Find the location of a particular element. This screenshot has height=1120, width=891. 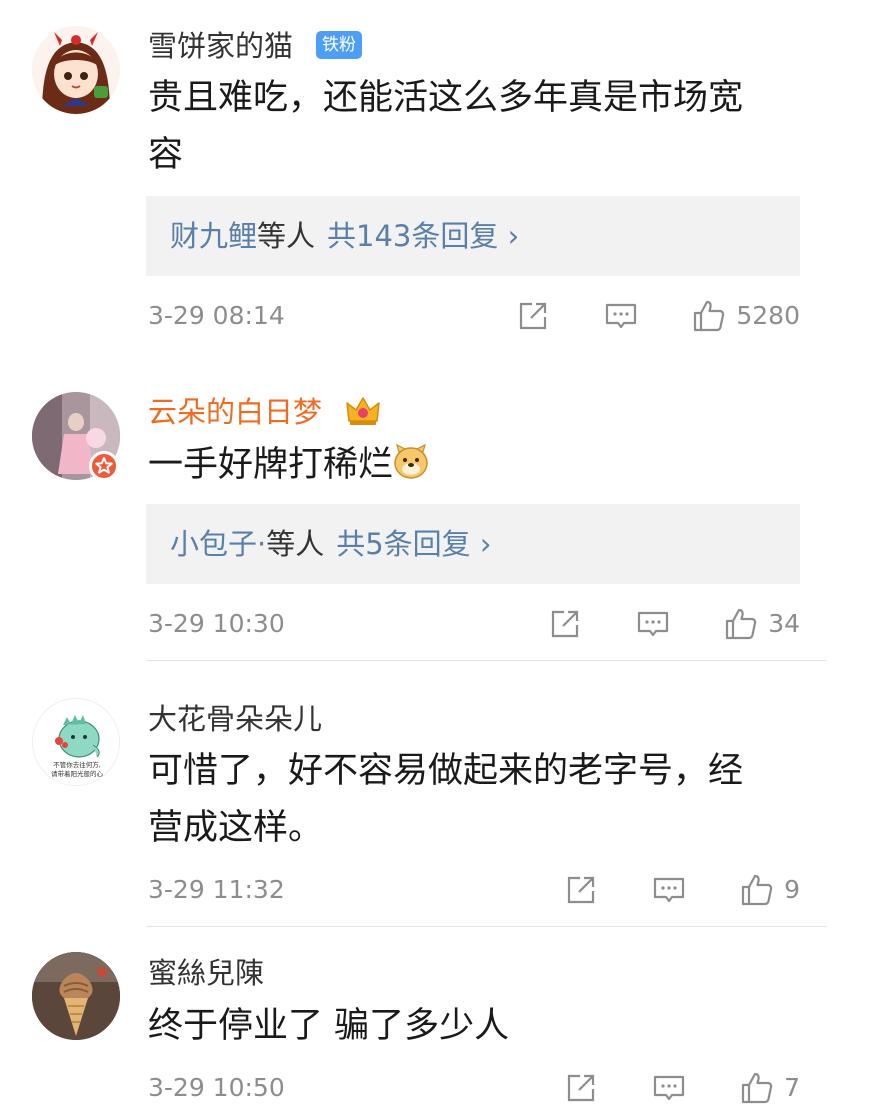

like-count: 7 is located at coordinates (792, 1087).